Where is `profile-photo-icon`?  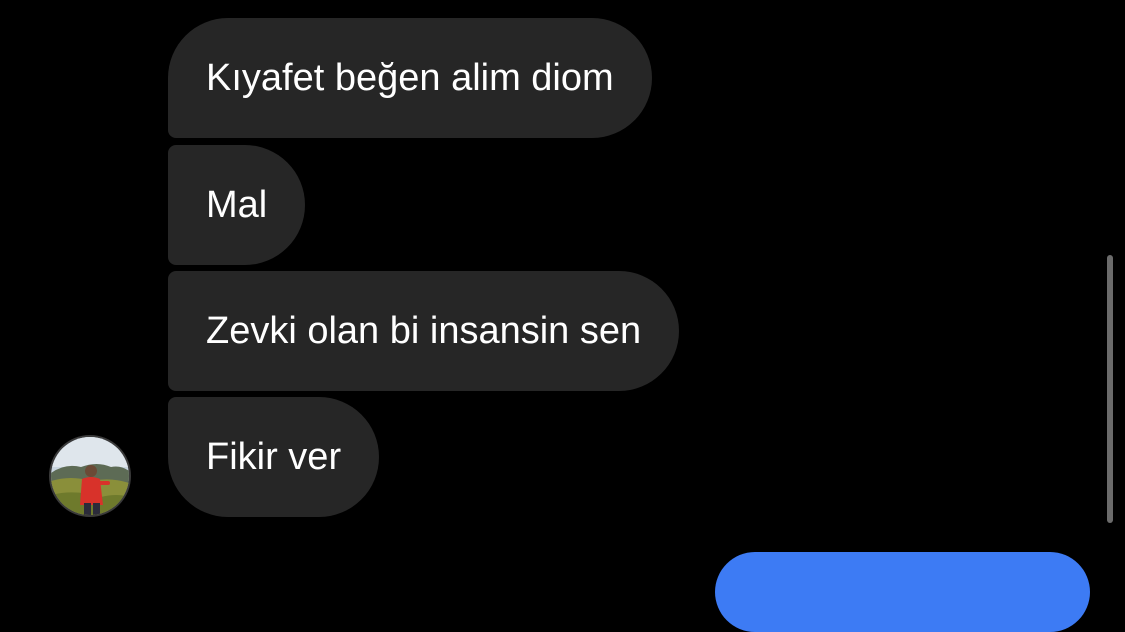
profile-photo-icon is located at coordinates (90, 476).